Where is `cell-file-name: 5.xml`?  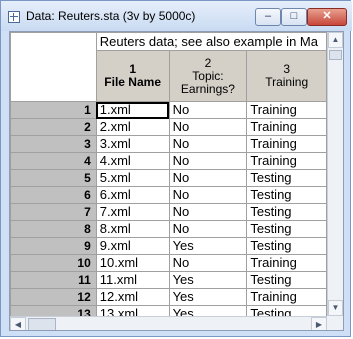 cell-file-name: 5.xml is located at coordinates (132, 178).